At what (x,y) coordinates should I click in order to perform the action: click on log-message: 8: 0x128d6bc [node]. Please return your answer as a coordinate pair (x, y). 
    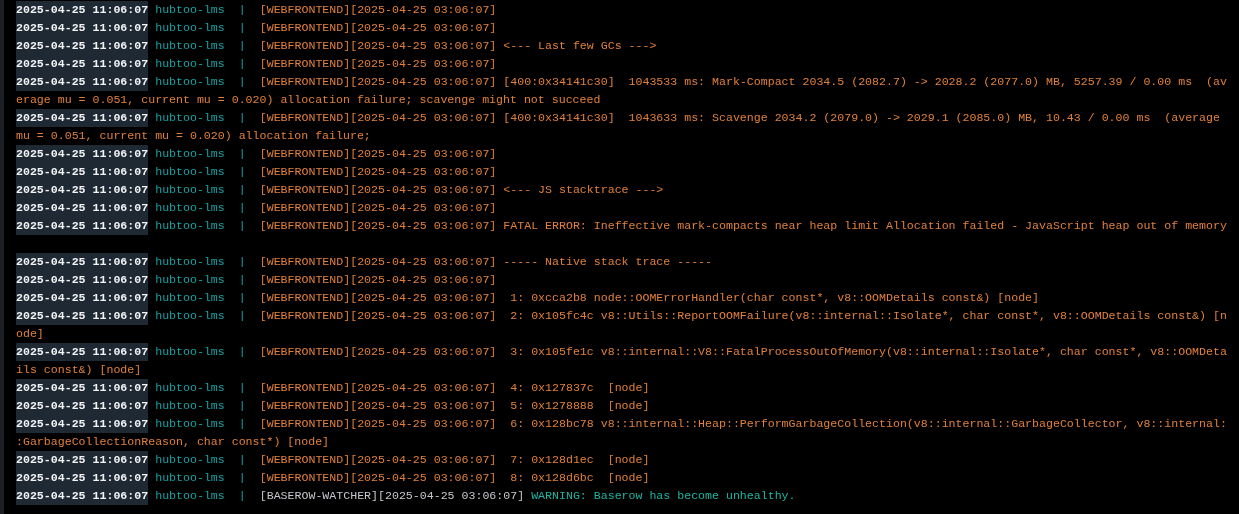
    Looking at the image, I should click on (579, 478).